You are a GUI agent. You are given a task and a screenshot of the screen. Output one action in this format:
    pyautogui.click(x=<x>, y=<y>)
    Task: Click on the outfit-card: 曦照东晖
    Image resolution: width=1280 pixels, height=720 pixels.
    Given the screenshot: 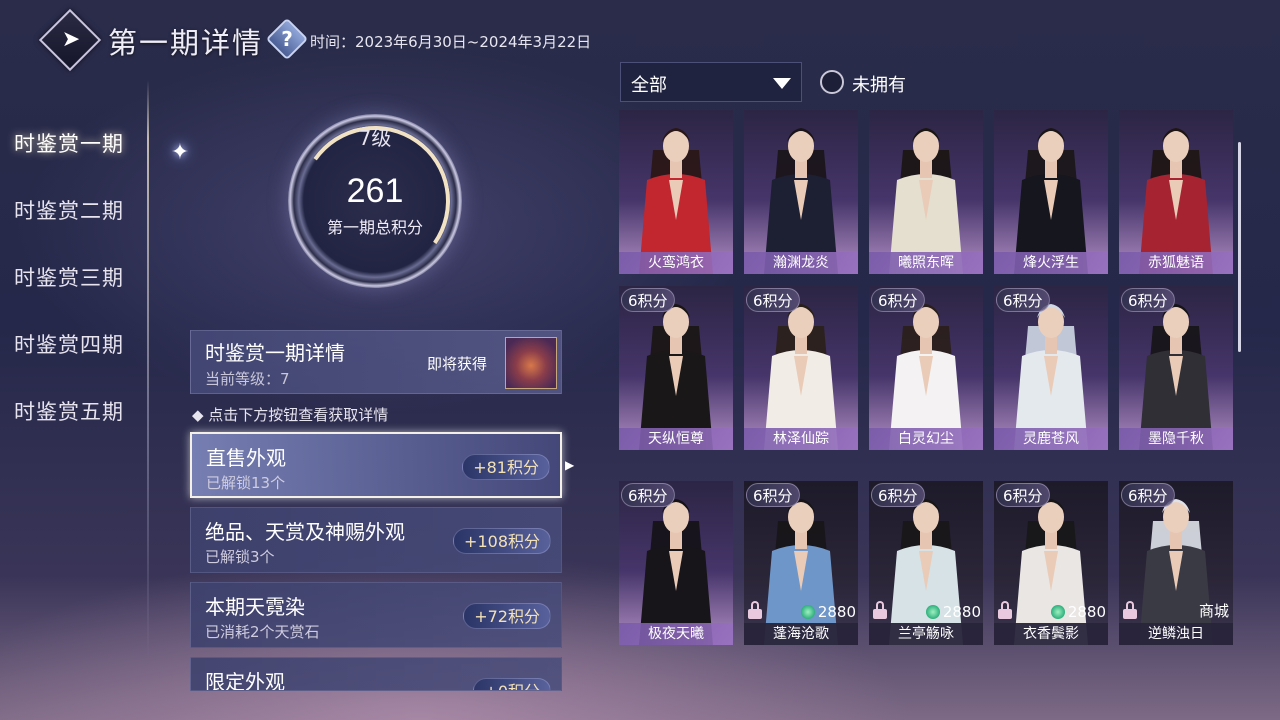 What is the action you would take?
    pyautogui.click(x=926, y=192)
    